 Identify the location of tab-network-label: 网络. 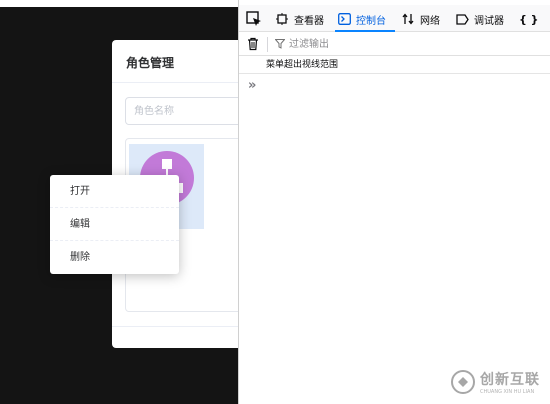
(430, 21).